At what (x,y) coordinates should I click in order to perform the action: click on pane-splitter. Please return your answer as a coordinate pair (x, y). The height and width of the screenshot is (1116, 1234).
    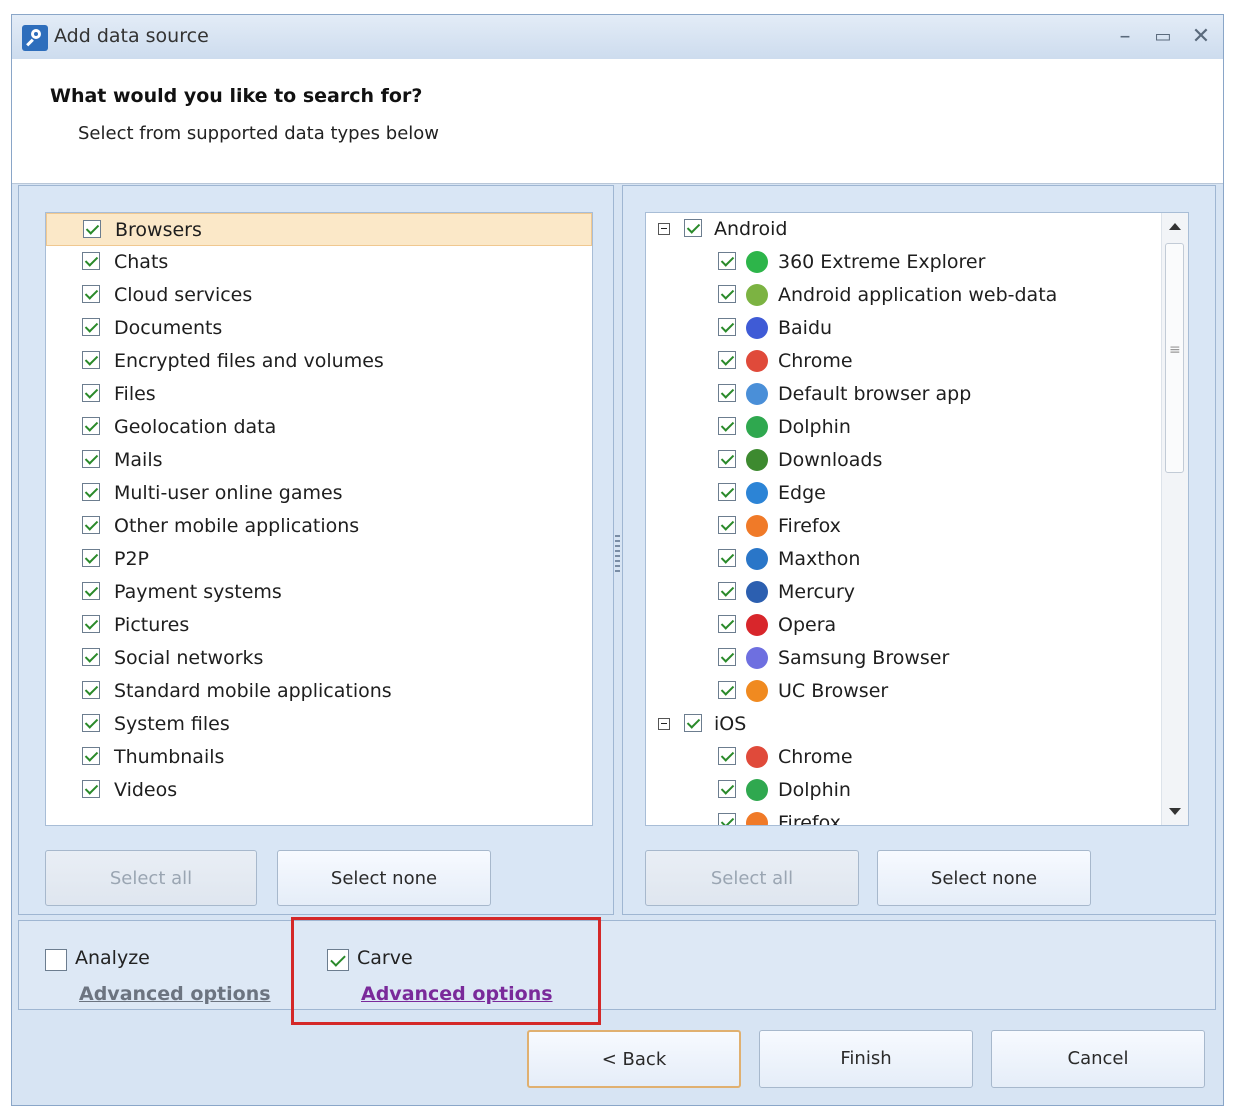
    Looking at the image, I should click on (617, 555).